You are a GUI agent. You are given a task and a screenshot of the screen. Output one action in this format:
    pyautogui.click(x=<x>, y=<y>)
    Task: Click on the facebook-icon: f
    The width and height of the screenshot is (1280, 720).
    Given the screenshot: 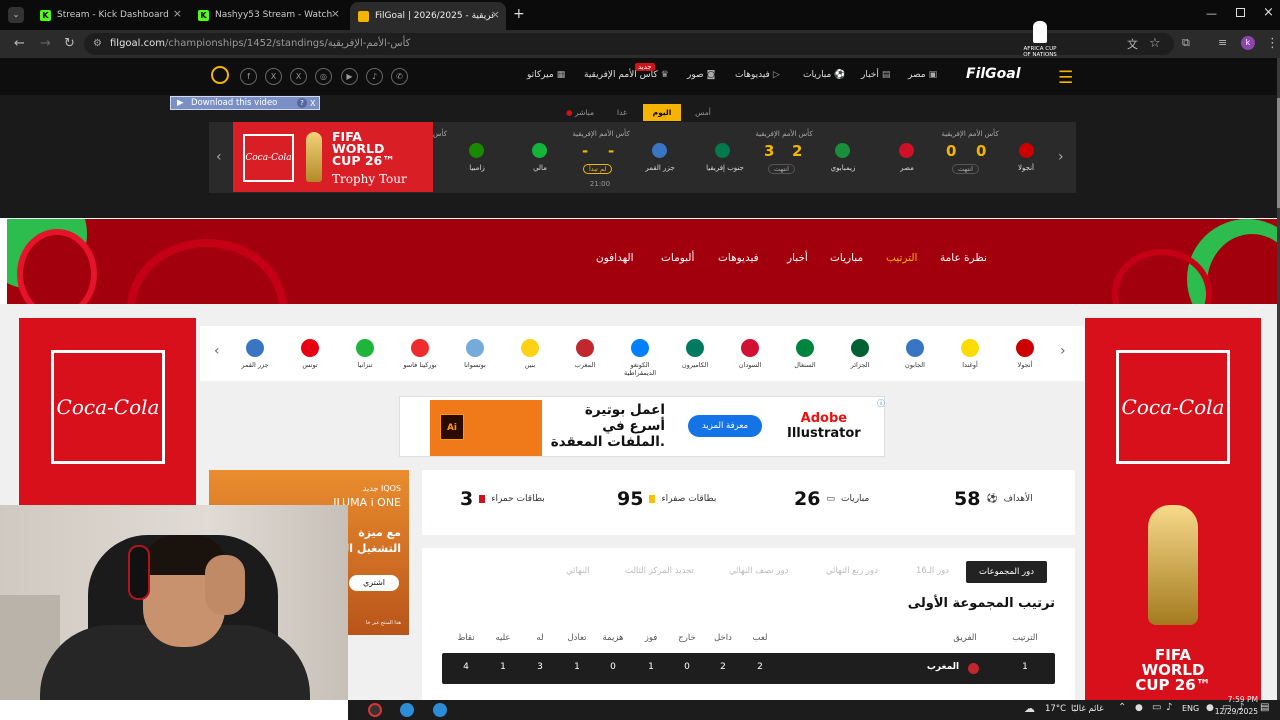 What is the action you would take?
    pyautogui.click(x=248, y=76)
    